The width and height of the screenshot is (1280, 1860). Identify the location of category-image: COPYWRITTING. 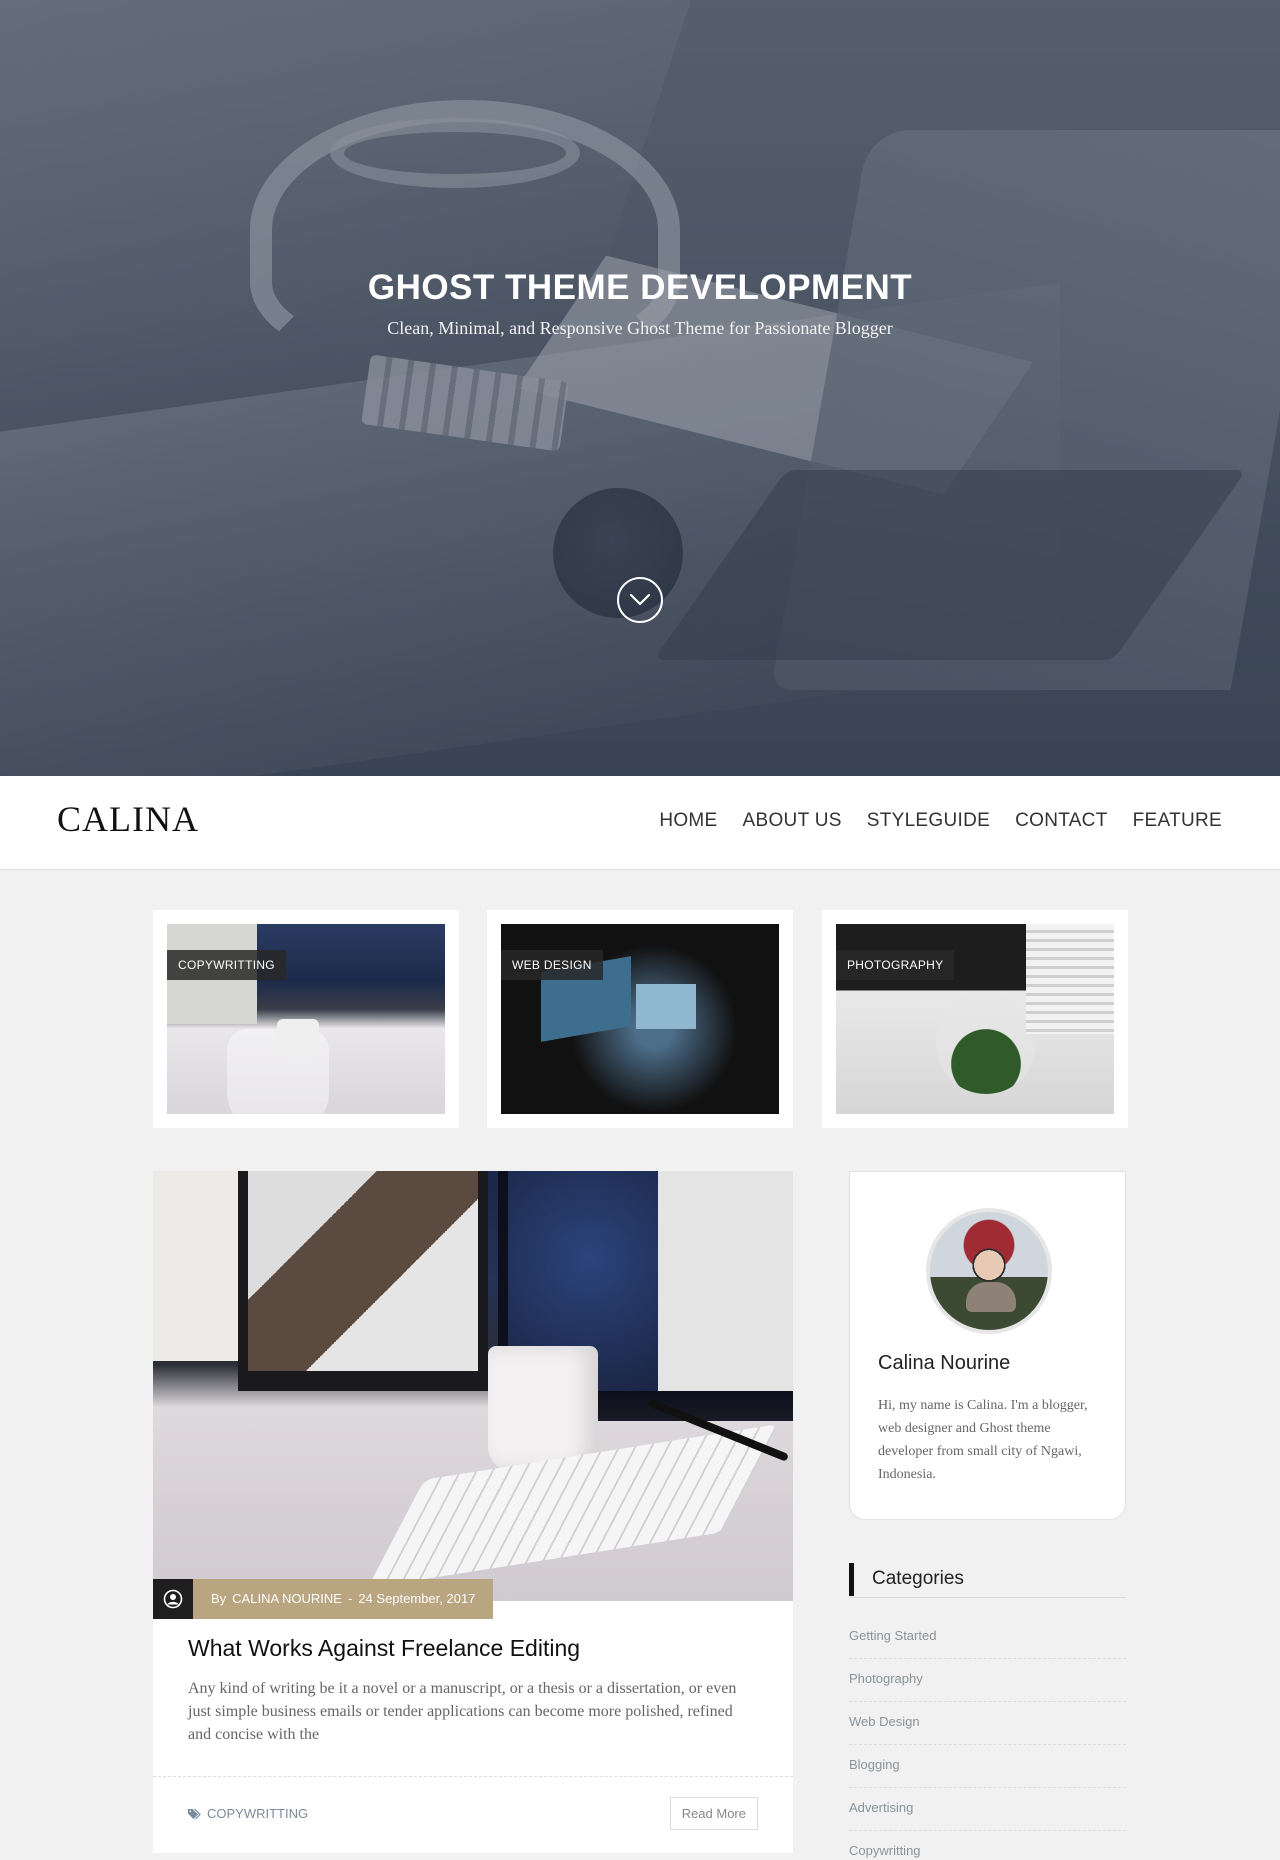
(306, 1019).